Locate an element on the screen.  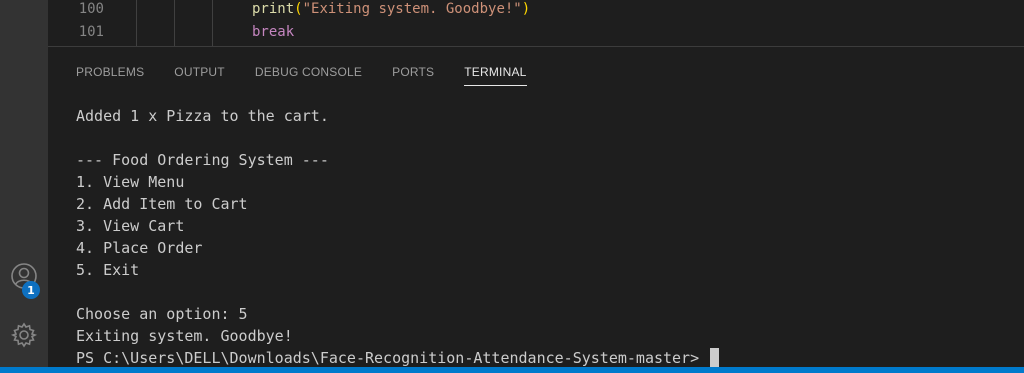
code-text: break is located at coordinates (273, 32).